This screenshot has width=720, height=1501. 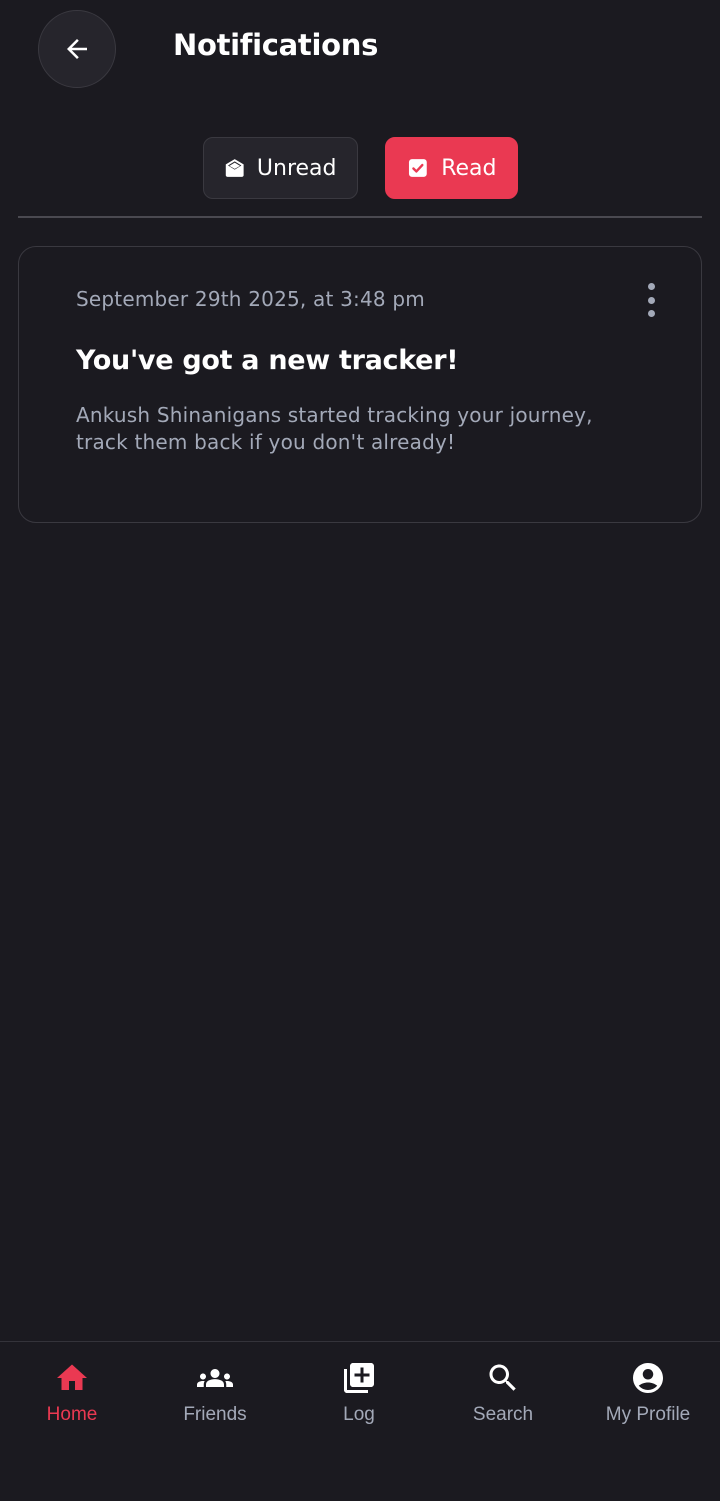 What do you see at coordinates (296, 168) in the screenshot?
I see `filter-unread-label: Unread` at bounding box center [296, 168].